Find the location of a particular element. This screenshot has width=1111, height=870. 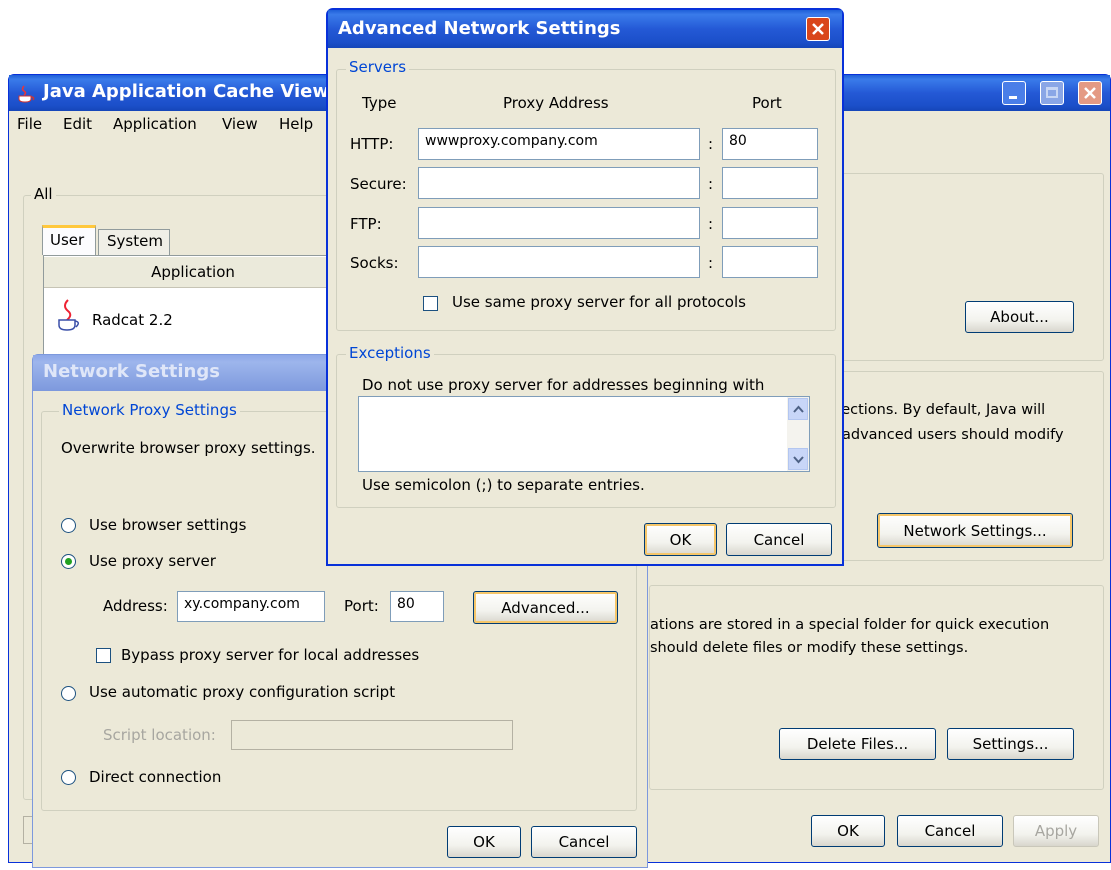

tab-user: User is located at coordinates (69, 240).